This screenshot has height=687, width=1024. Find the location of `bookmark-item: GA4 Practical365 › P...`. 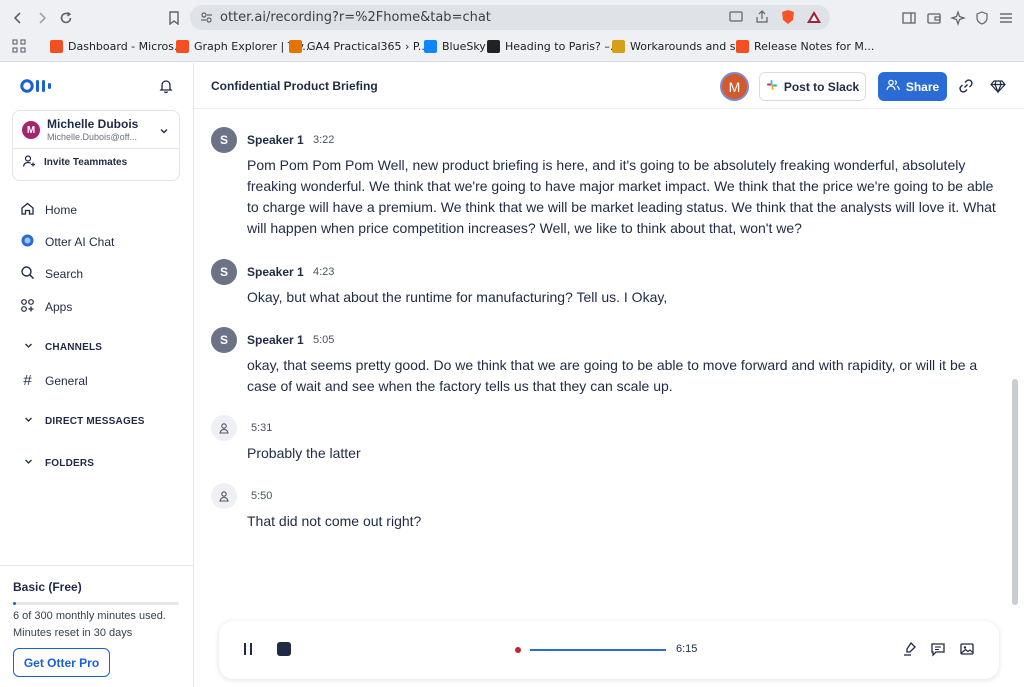

bookmark-item: GA4 Practical365 › P... is located at coordinates (358, 46).